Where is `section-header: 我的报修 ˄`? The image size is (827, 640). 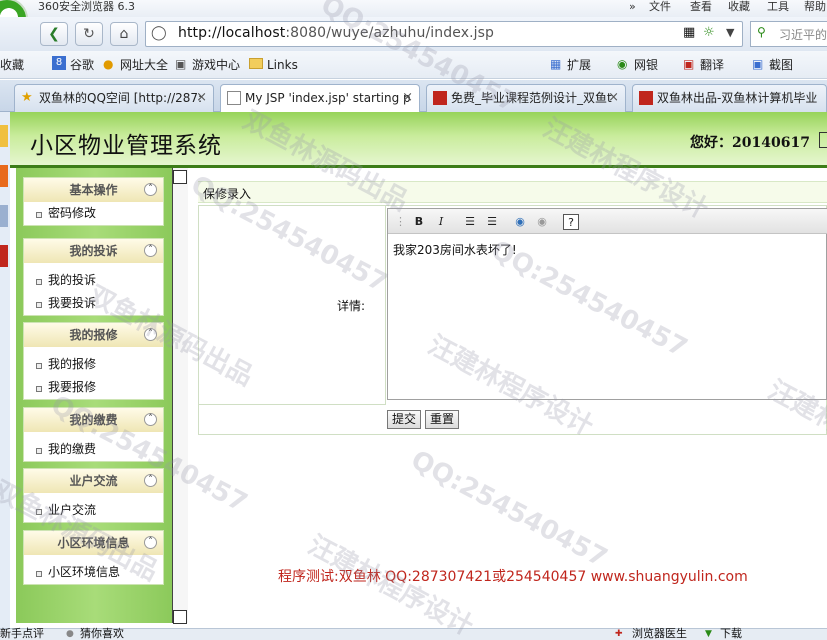
section-header: 我的报修 ˄ is located at coordinates (93, 335).